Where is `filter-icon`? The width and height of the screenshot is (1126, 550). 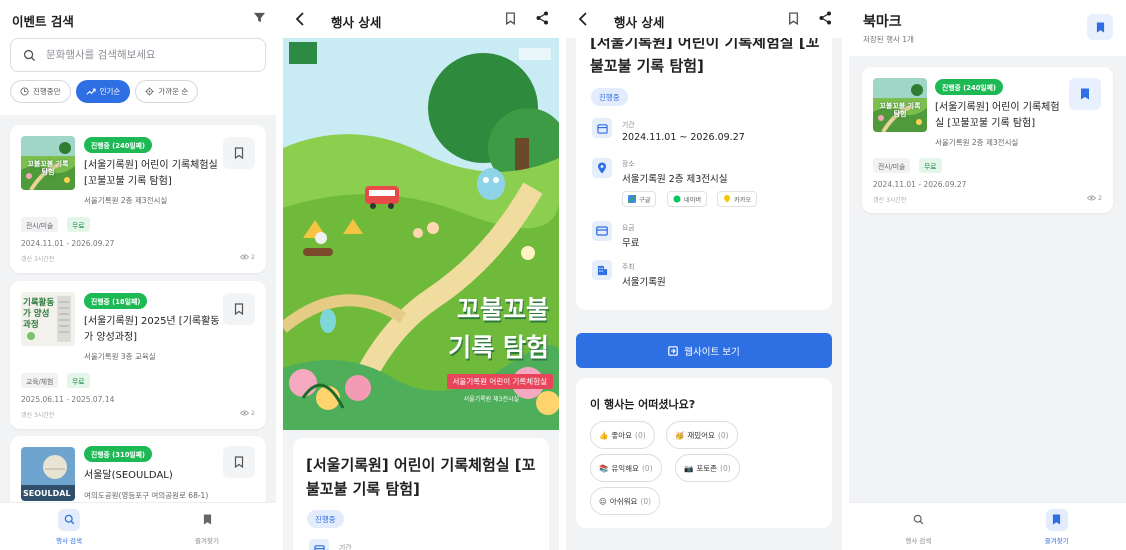 filter-icon is located at coordinates (259, 17).